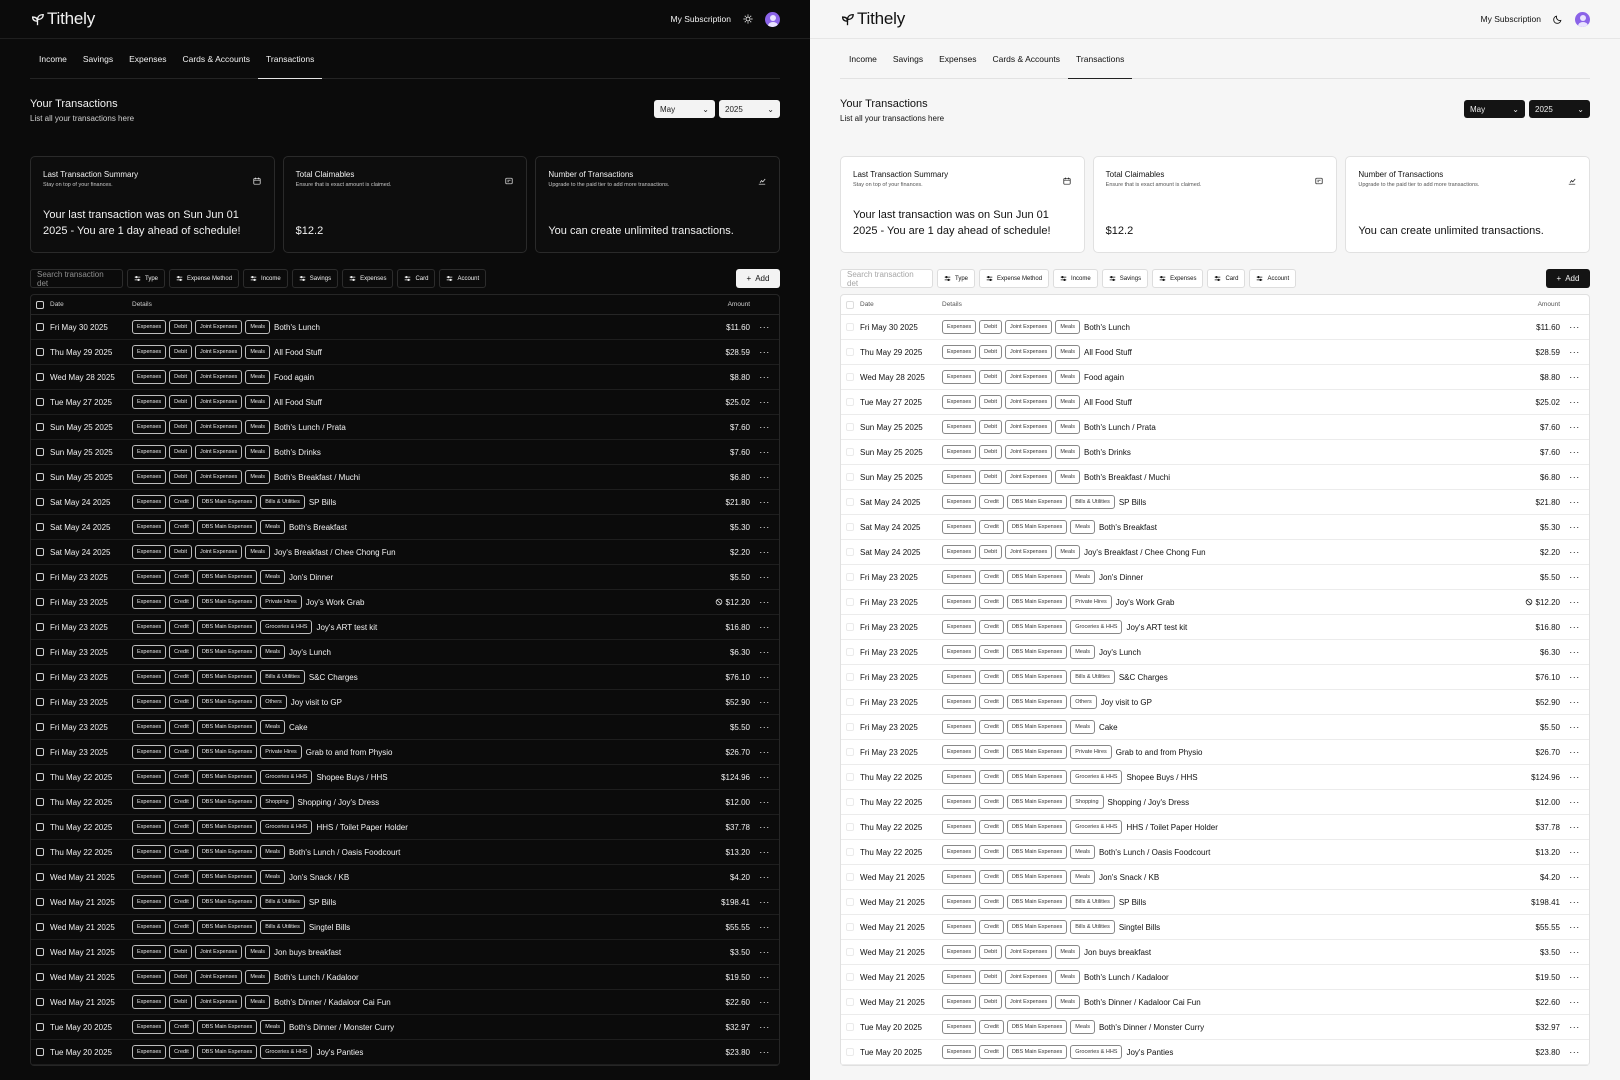 The height and width of the screenshot is (1080, 1620). I want to click on my-subscription-link: My Subscription, so click(701, 19).